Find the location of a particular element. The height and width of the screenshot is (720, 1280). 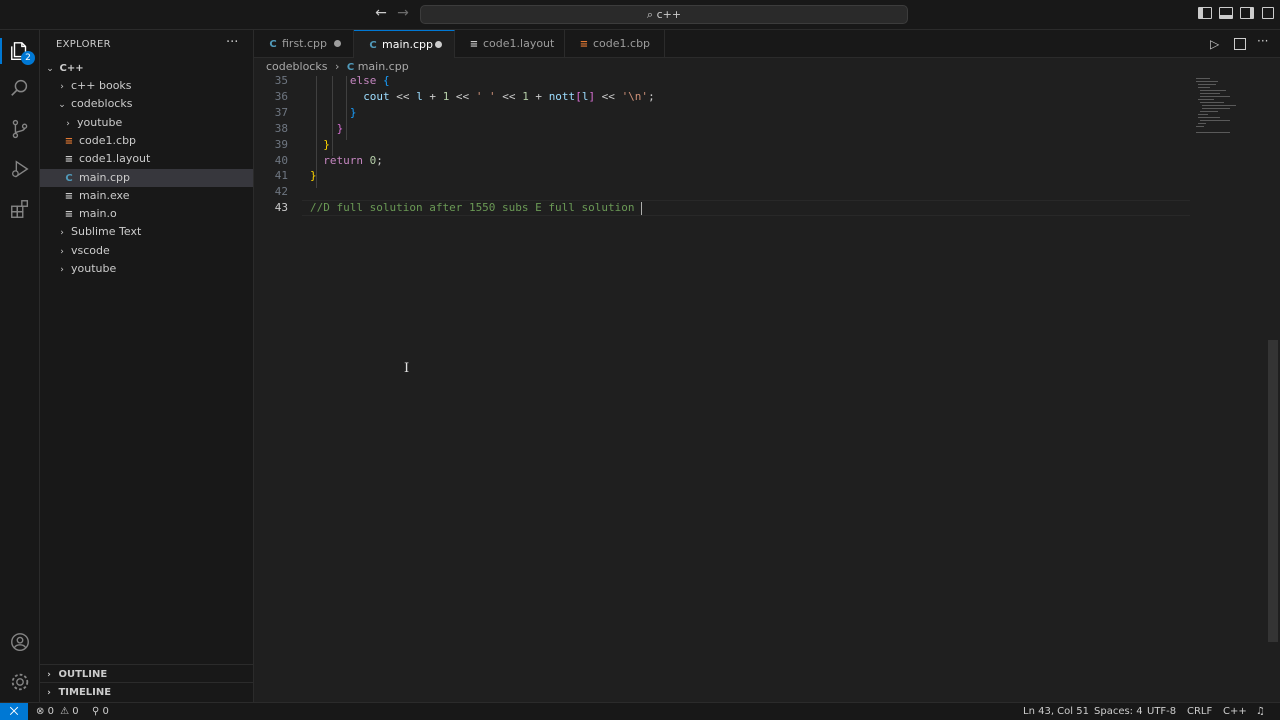

code-text: return 0; is located at coordinates (353, 160).